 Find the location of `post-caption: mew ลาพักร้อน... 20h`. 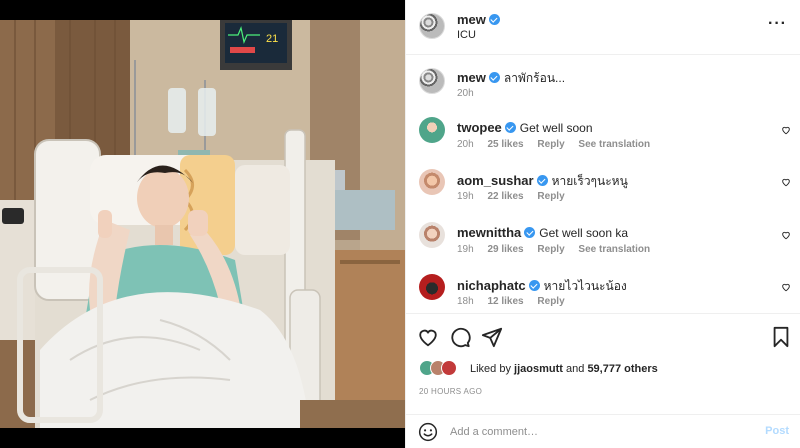

post-caption: mew ลาพักร้อน... 20h is located at coordinates (603, 86).